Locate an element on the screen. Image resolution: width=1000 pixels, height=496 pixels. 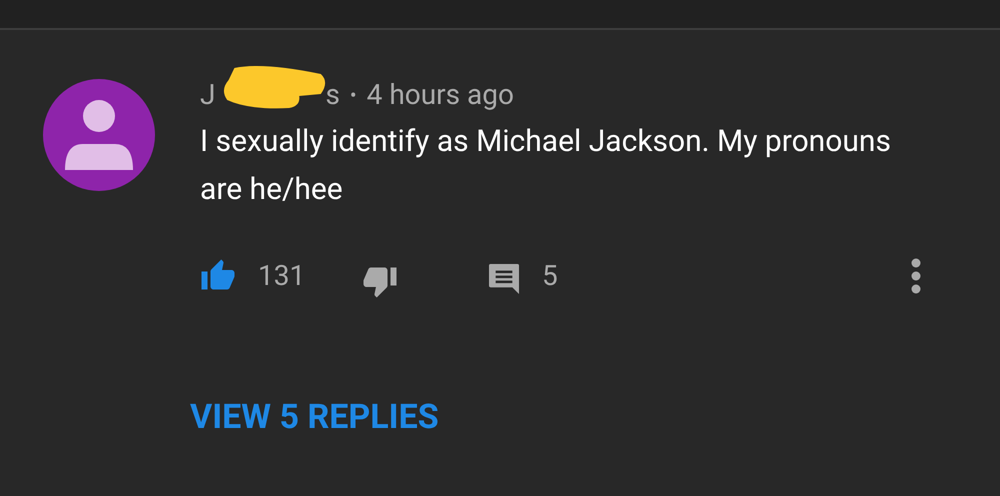
comment-time: 4 hours ago is located at coordinates (440, 95).